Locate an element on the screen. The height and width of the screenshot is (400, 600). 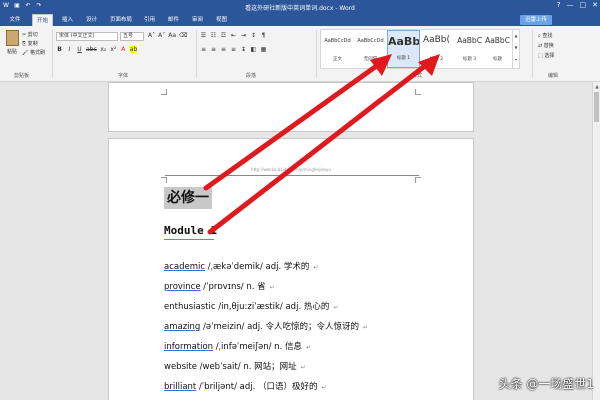
maximize-button: □ is located at coordinates (583, 5).